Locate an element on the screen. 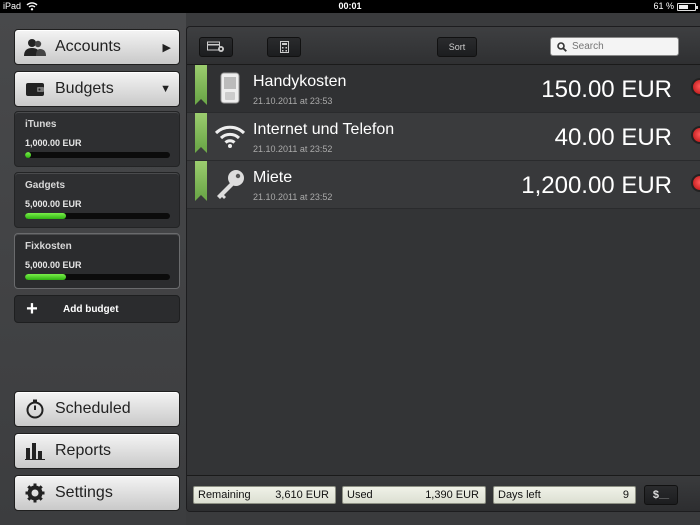 This screenshot has width=700, height=525. users-icon is located at coordinates (35, 47).